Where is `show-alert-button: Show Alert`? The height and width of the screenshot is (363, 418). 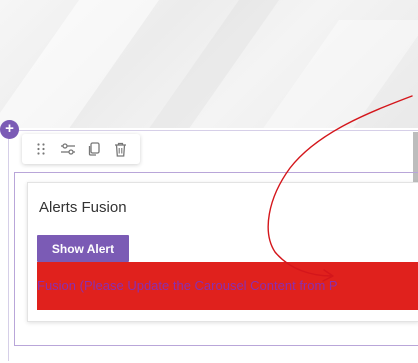
show-alert-button: Show Alert is located at coordinates (83, 248).